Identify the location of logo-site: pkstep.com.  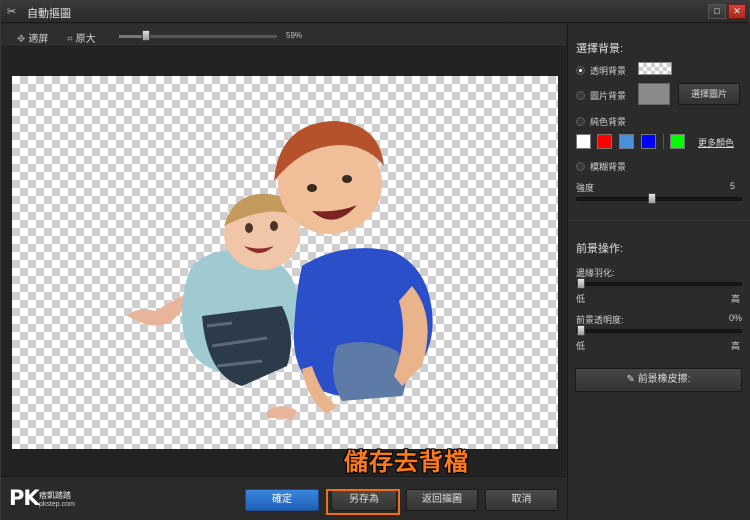
(57, 504).